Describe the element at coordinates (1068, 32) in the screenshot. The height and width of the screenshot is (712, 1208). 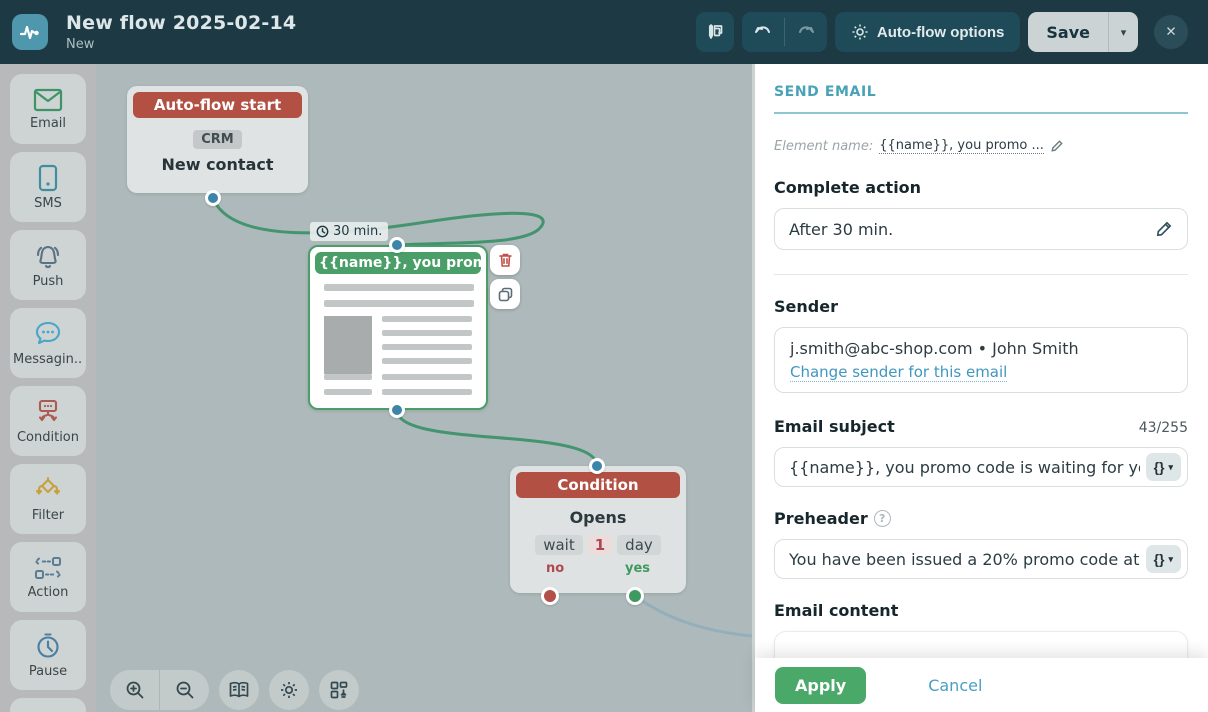
I see `save-button: Save` at that location.